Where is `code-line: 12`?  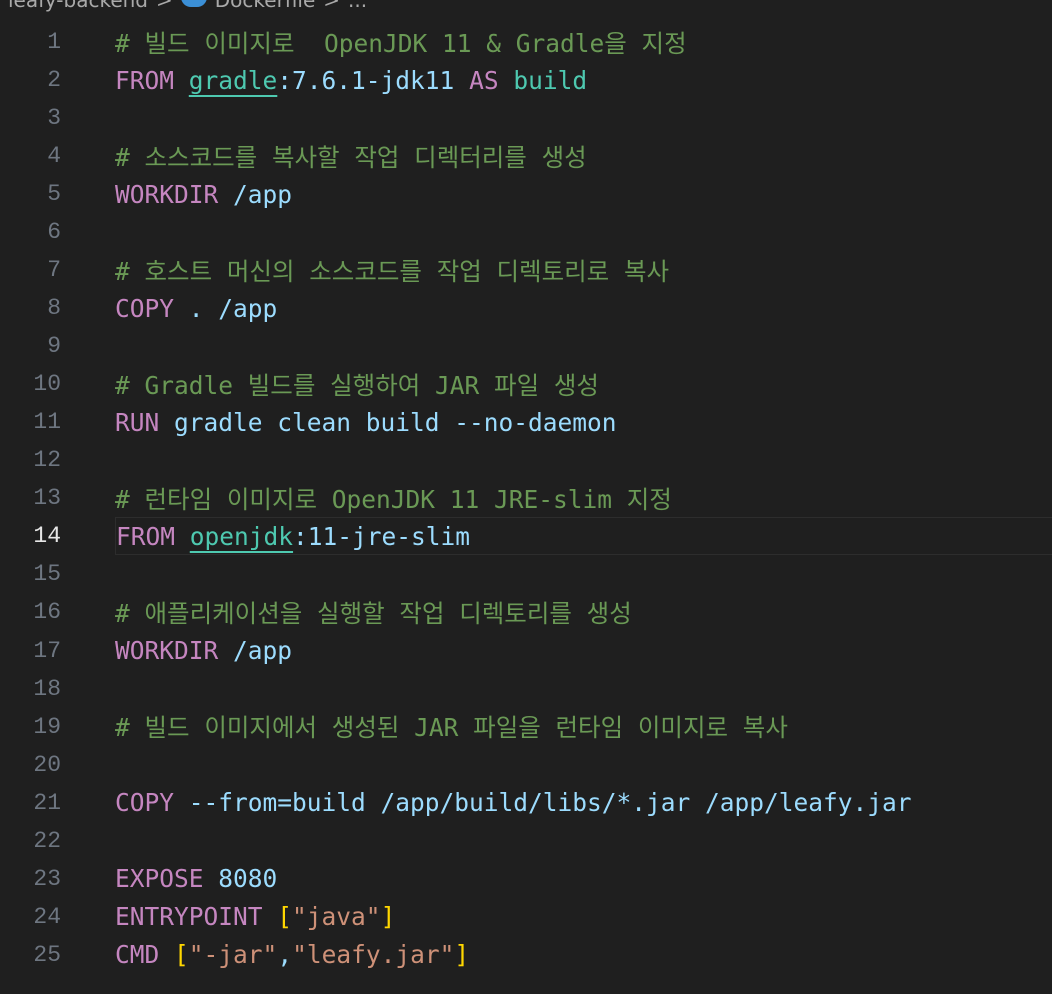 code-line: 12 is located at coordinates (526, 460).